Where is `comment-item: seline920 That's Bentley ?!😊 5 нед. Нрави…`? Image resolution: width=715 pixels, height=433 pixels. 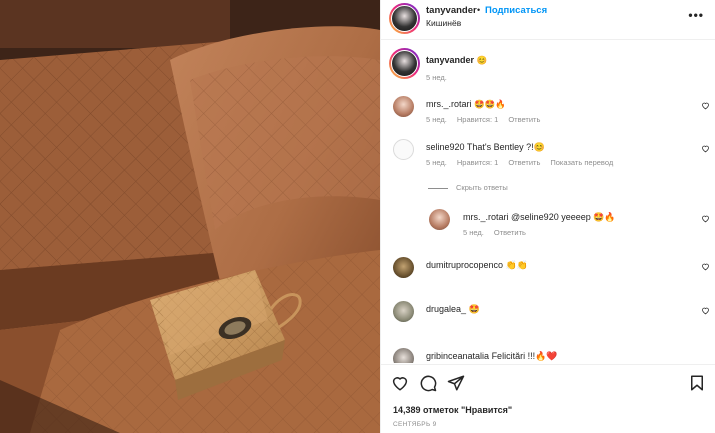 comment-item: seline920 That's Bentley ?!😊 5 нед. Нрави… is located at coordinates (548, 171).